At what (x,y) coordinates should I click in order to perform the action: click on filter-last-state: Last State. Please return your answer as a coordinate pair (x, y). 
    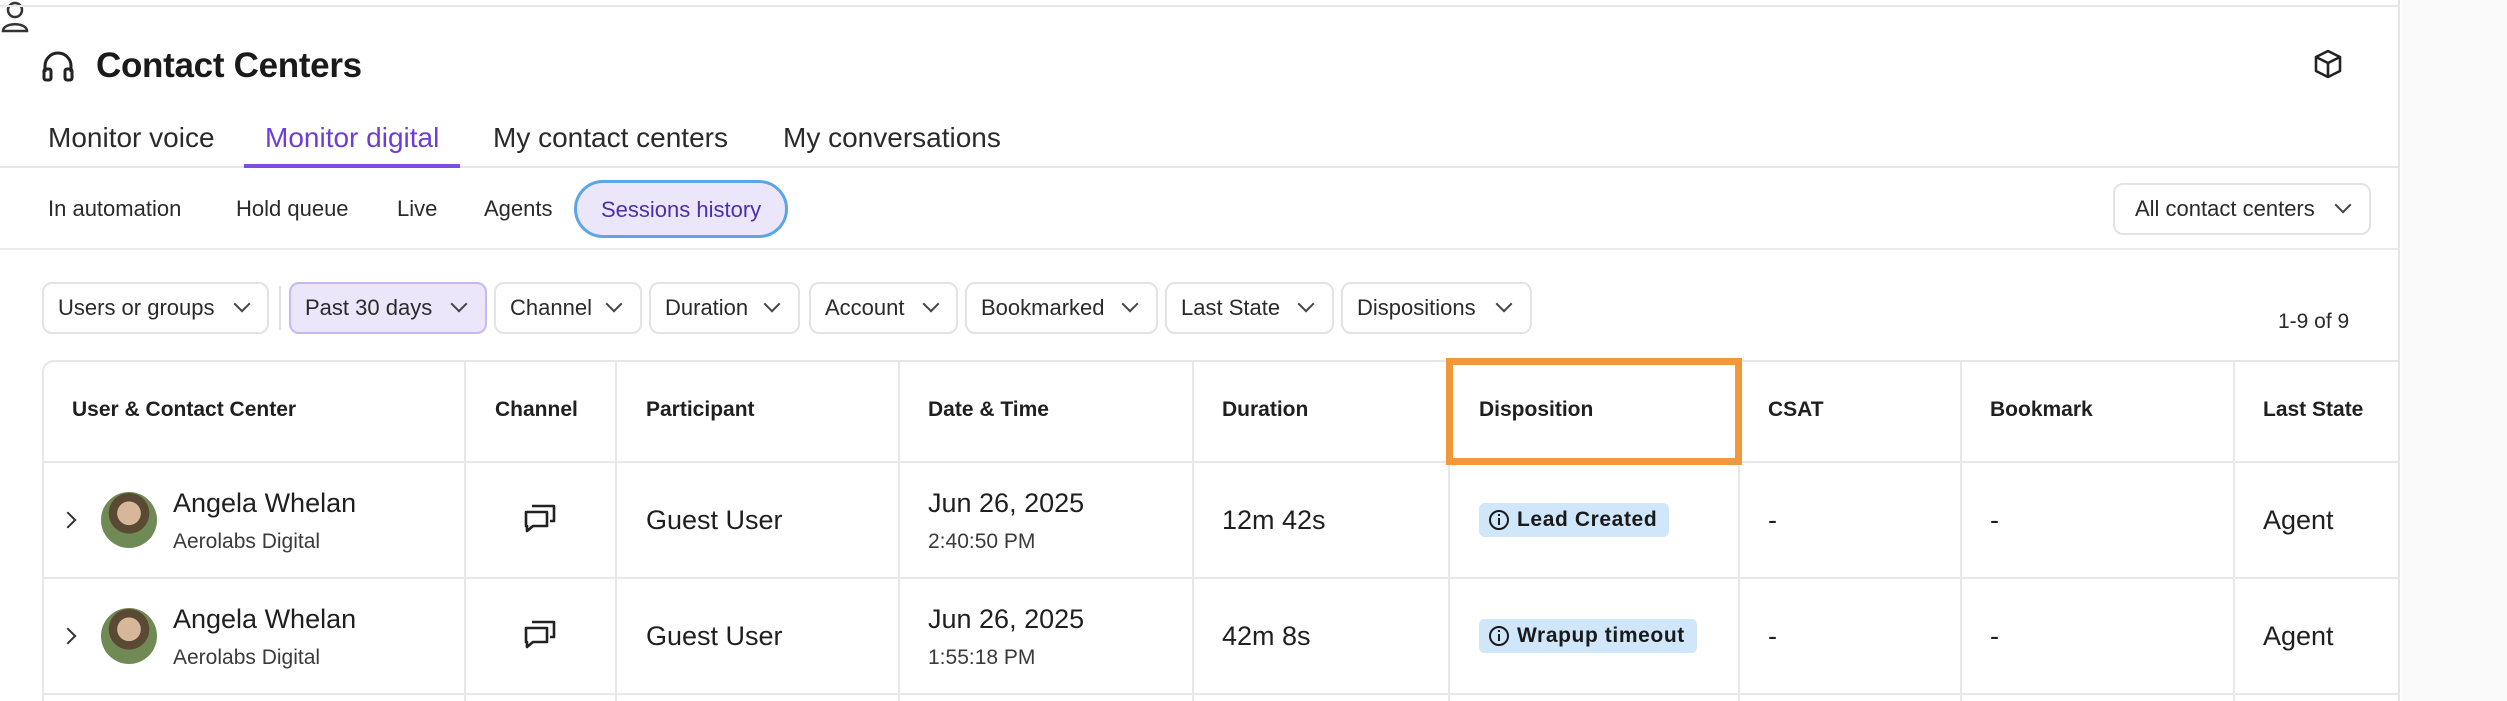
    Looking at the image, I should click on (1249, 308).